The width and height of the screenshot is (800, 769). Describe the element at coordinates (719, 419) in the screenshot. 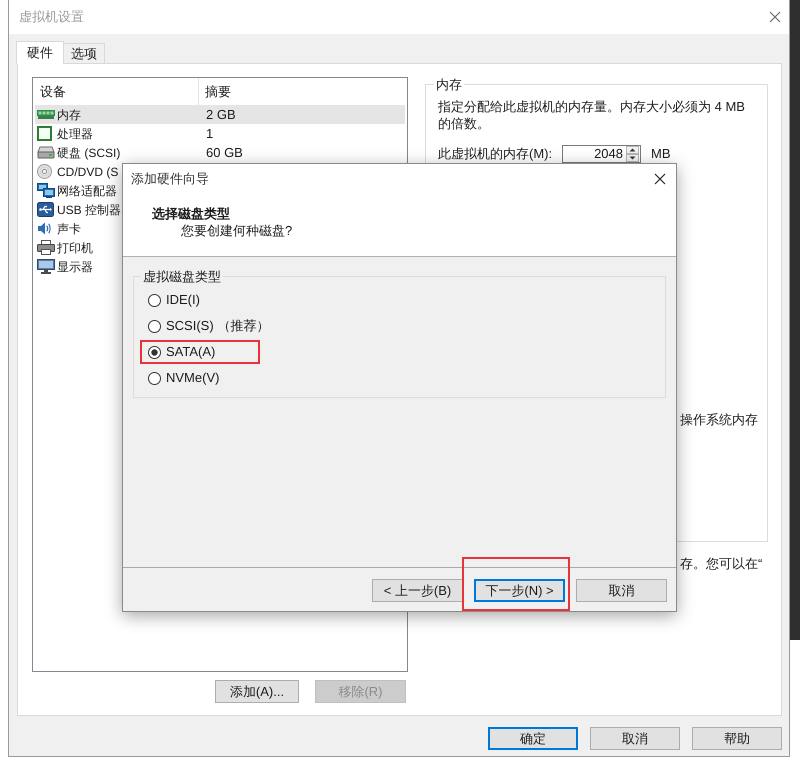

I see `memory-note-text: 操作系统内存` at that location.